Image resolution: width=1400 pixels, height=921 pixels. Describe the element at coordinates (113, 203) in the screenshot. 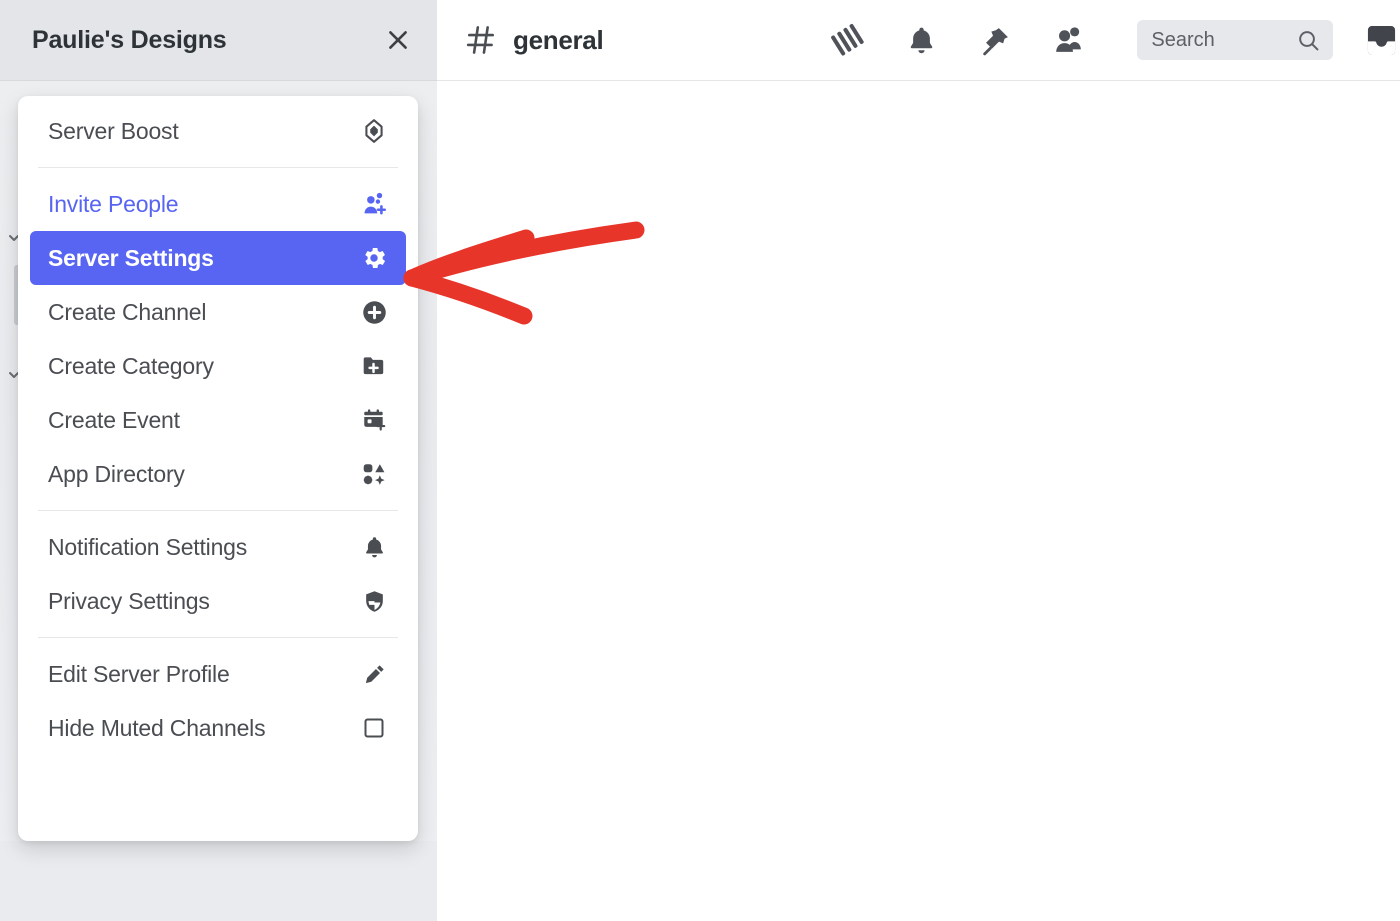

I see `menu-item-label: Invite People` at that location.